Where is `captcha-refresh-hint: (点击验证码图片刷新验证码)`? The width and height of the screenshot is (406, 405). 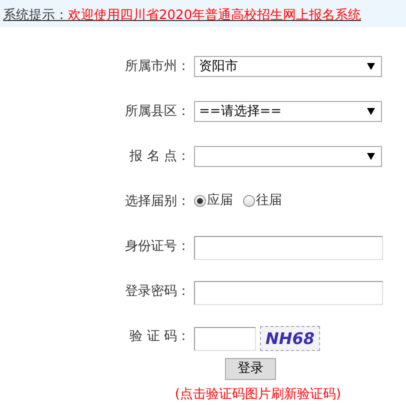
captcha-refresh-hint: (点击验证码图片刷新验证码) is located at coordinates (258, 395).